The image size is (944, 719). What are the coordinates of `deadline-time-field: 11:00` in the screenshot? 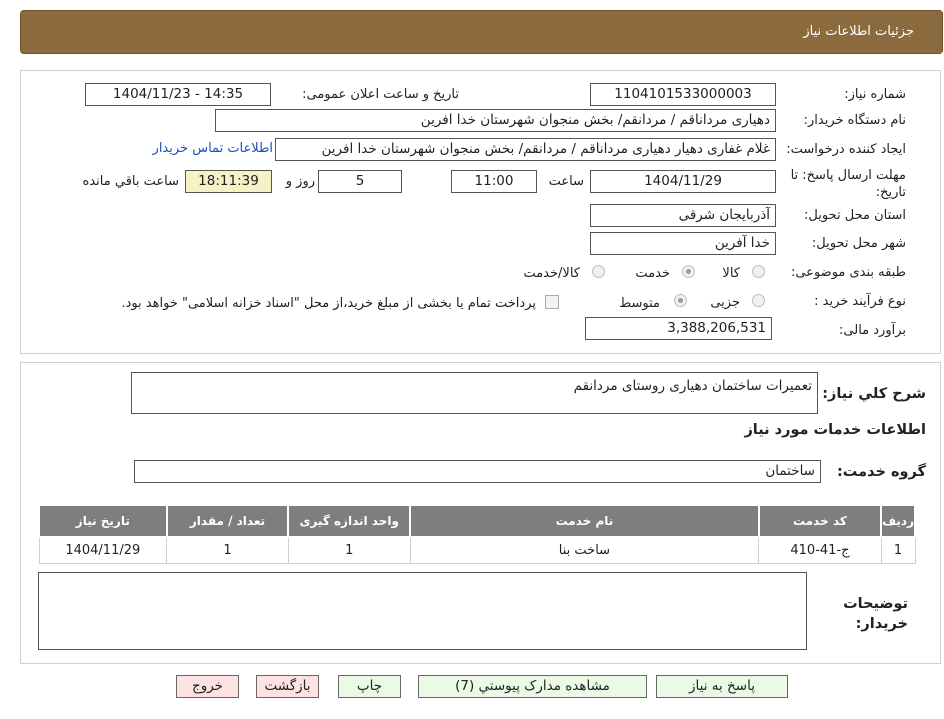 It's located at (494, 181).